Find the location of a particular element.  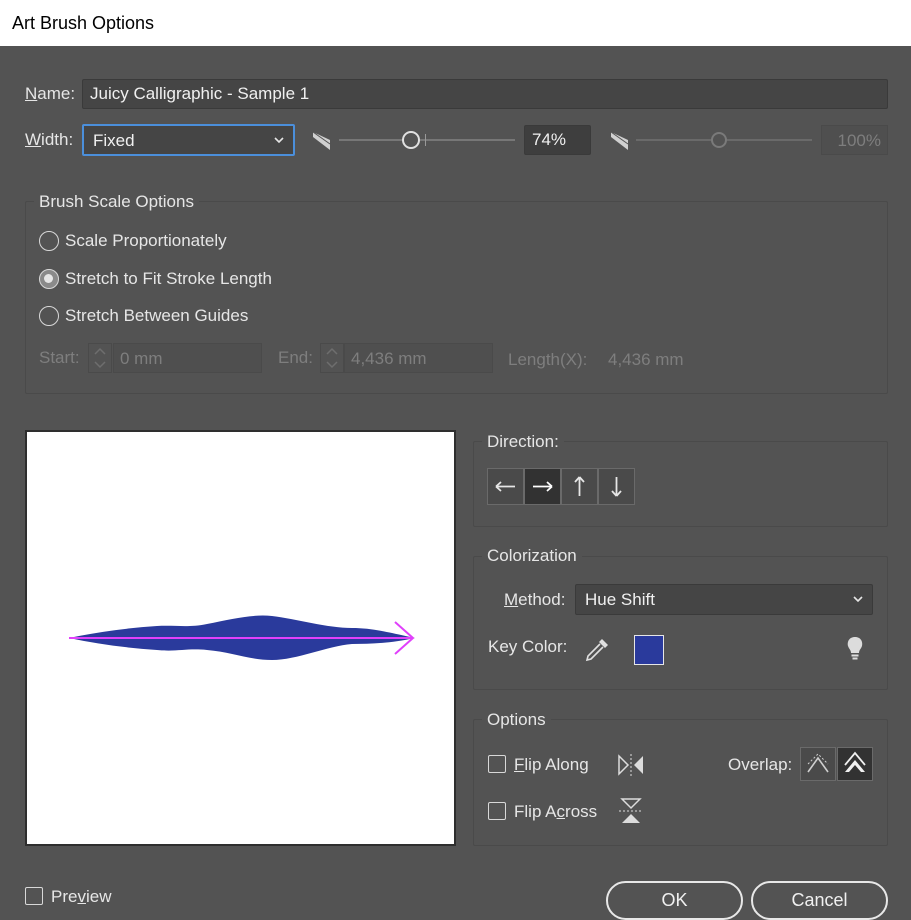

up-arrow-icon is located at coordinates (579, 486).